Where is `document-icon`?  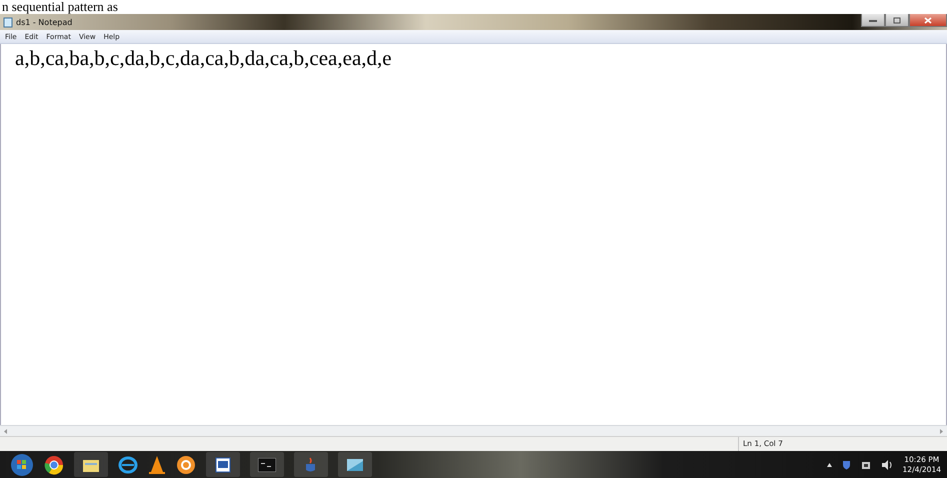
document-icon is located at coordinates (223, 464).